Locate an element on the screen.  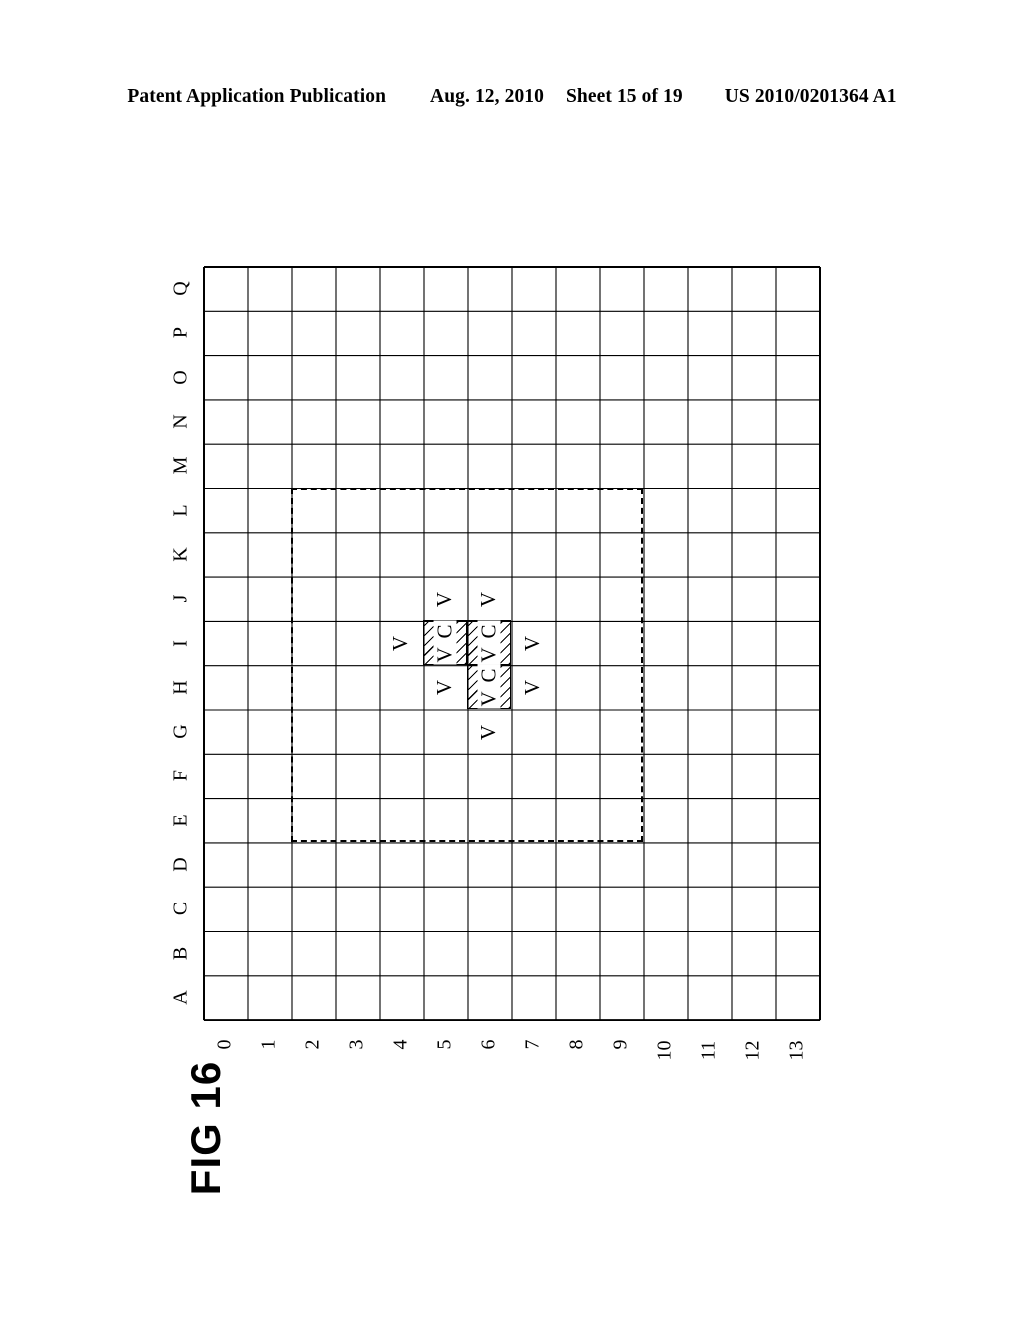
axis-number-10: 10 is located at coordinates (664, 1050).